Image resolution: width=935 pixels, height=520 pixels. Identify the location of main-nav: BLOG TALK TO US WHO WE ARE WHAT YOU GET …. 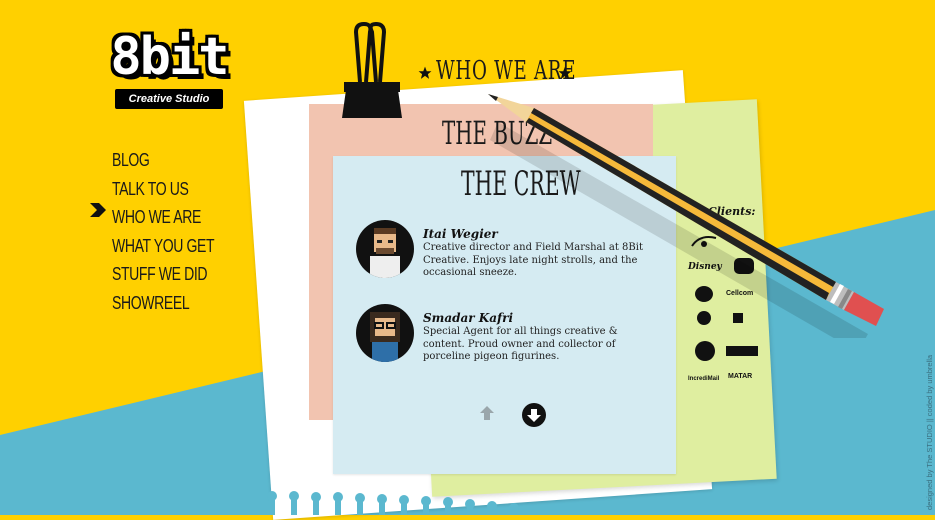
(177, 231).